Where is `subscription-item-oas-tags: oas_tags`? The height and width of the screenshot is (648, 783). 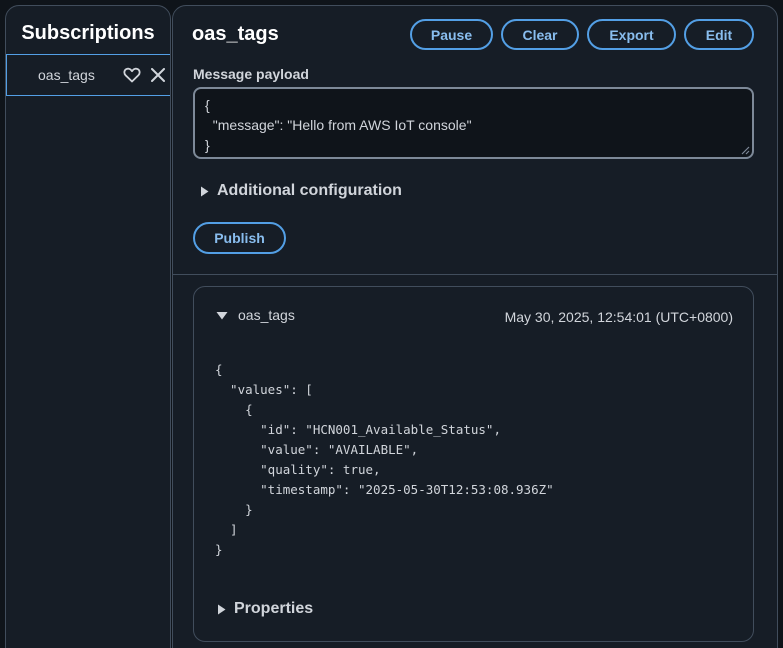 subscription-item-oas-tags: oas_tags is located at coordinates (88, 75).